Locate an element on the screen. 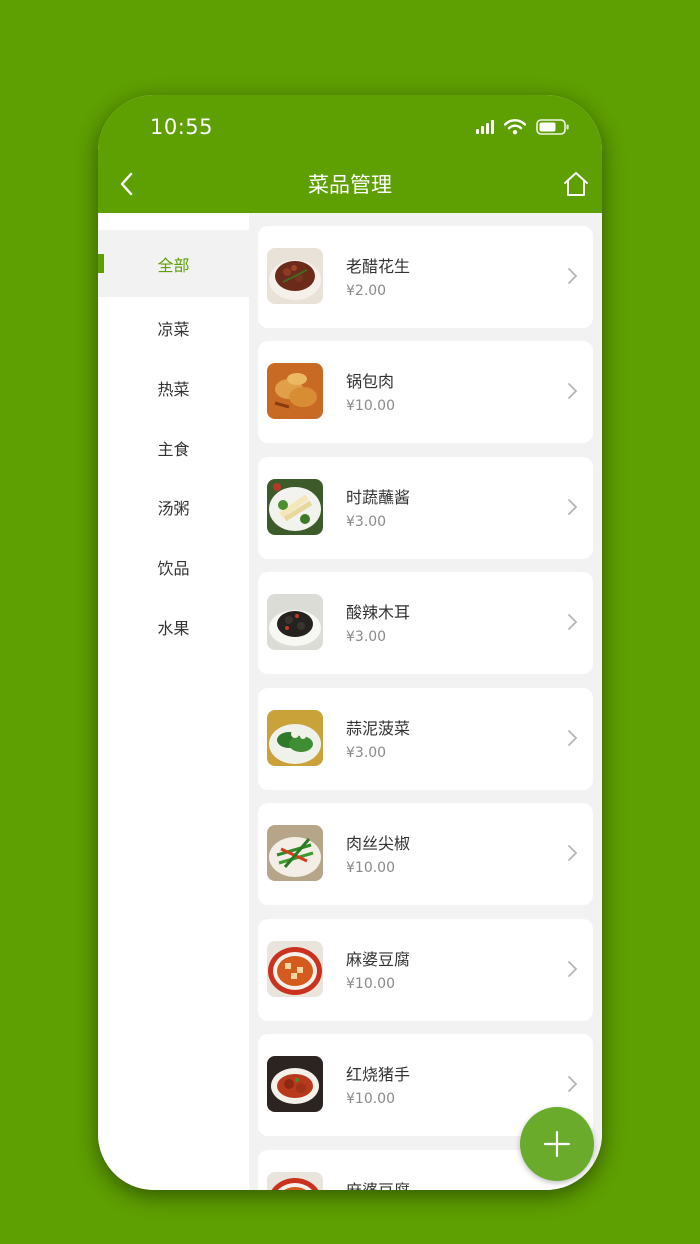 The height and width of the screenshot is (1244, 700). page-title: 菜品管理 is located at coordinates (350, 185).